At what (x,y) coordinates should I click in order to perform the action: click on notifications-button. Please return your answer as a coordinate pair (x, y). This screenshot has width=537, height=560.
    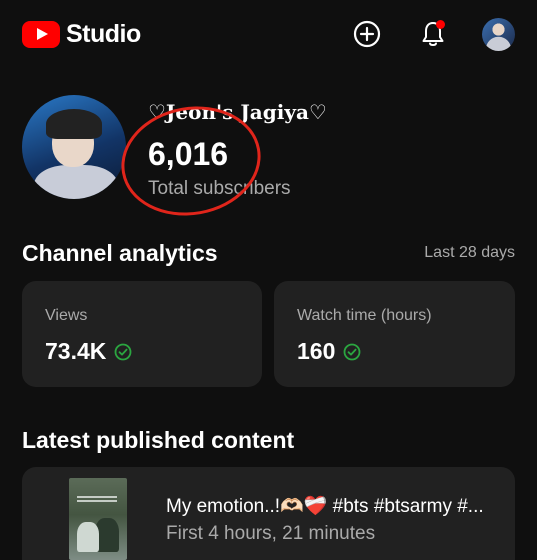
    Looking at the image, I should click on (433, 34).